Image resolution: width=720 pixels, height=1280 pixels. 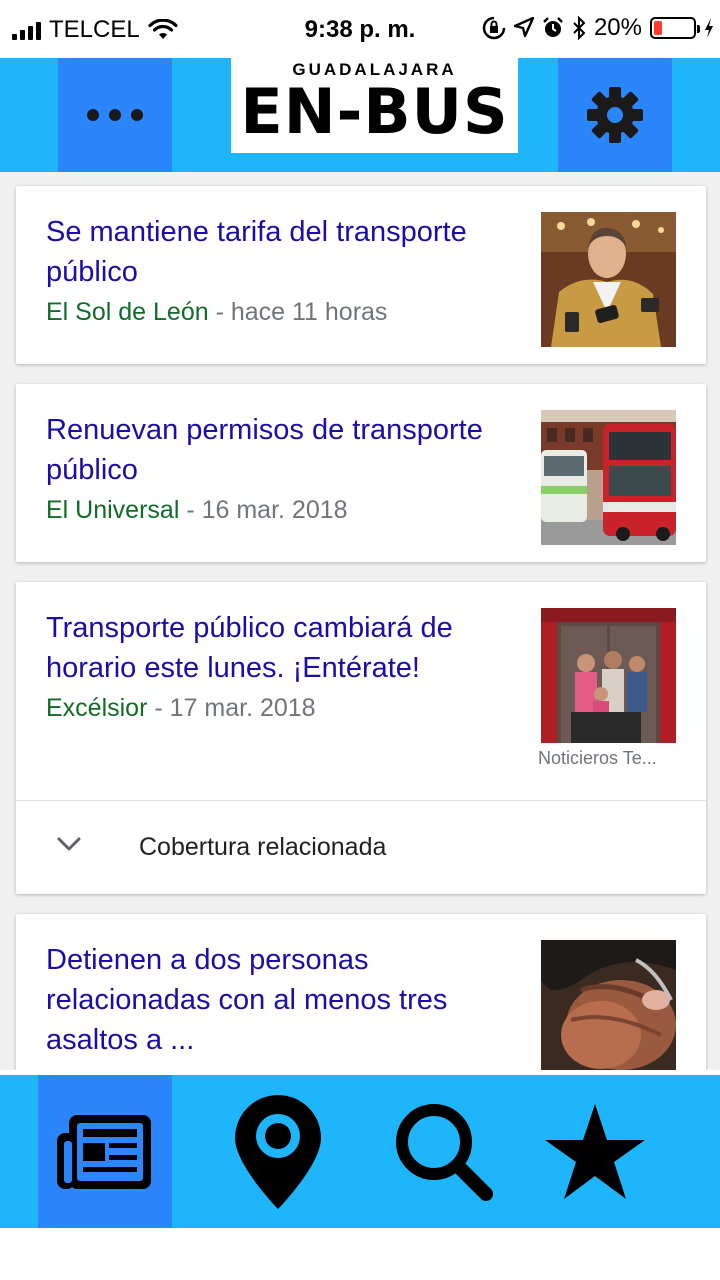 I want to click on battery-percent: 20%, so click(x=617, y=27).